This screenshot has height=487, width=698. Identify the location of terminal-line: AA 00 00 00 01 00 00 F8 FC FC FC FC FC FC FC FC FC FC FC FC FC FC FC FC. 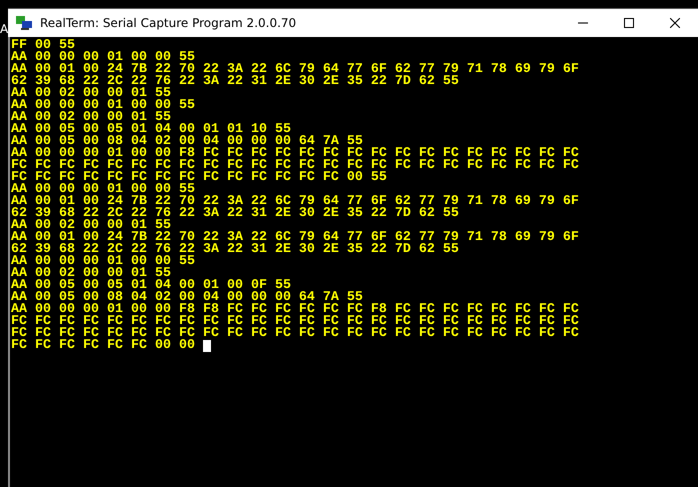
(295, 154).